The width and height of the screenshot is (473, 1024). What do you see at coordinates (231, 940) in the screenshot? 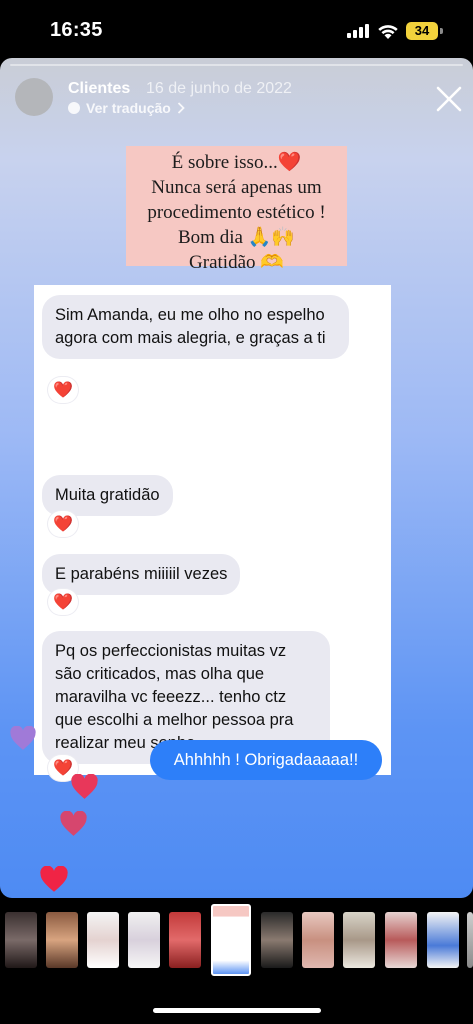
I see `story-thumbnail-active` at bounding box center [231, 940].